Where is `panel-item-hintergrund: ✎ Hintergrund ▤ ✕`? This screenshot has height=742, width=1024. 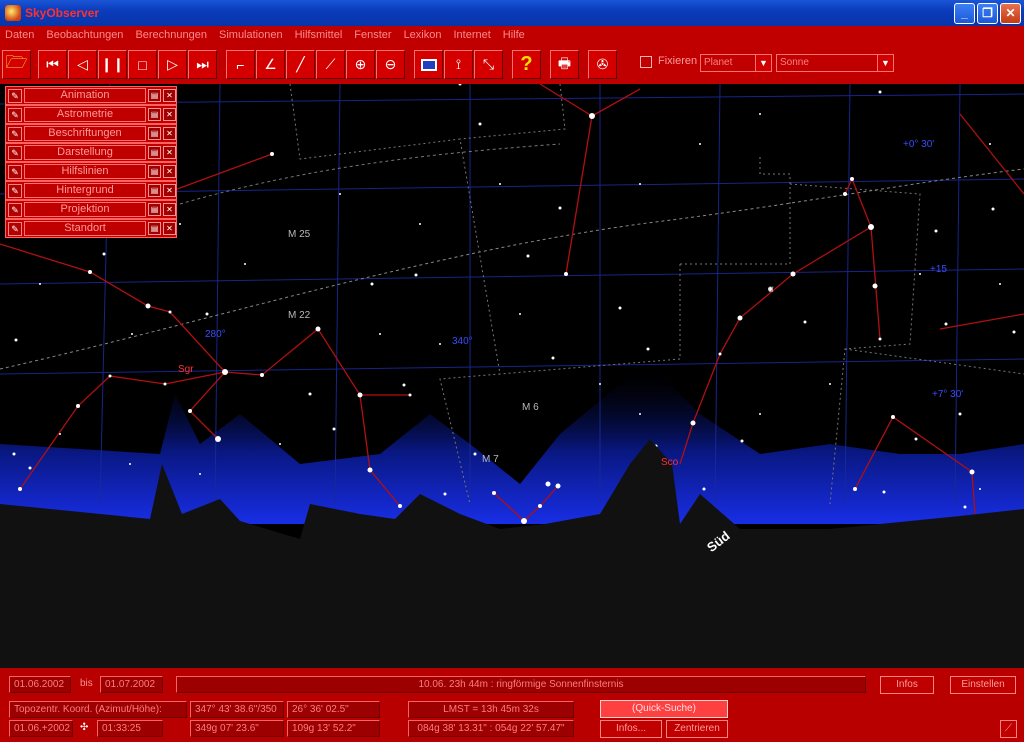
panel-item-hintergrund: ✎ Hintergrund ▤ ✕ is located at coordinates (91, 190).